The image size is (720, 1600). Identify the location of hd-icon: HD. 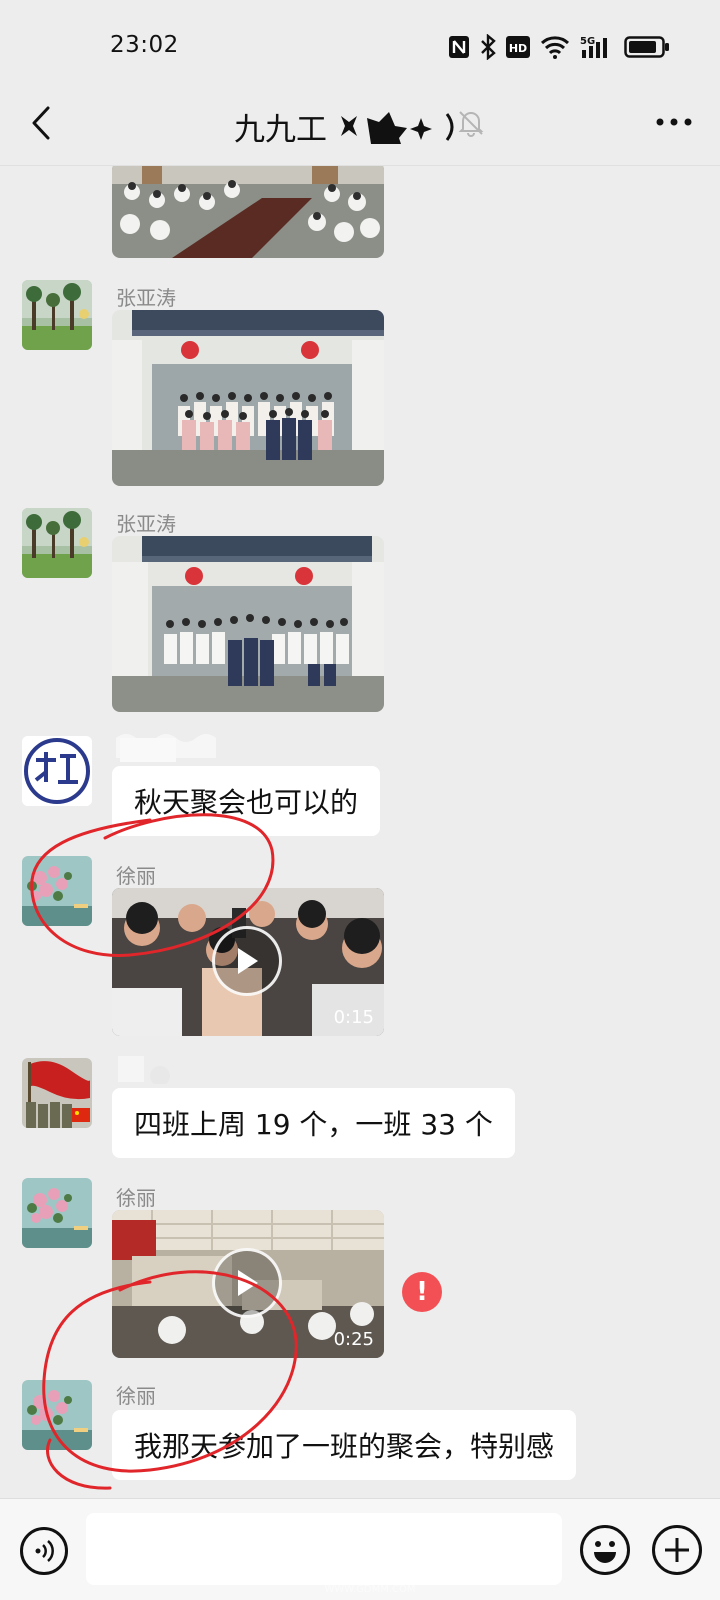
(518, 47).